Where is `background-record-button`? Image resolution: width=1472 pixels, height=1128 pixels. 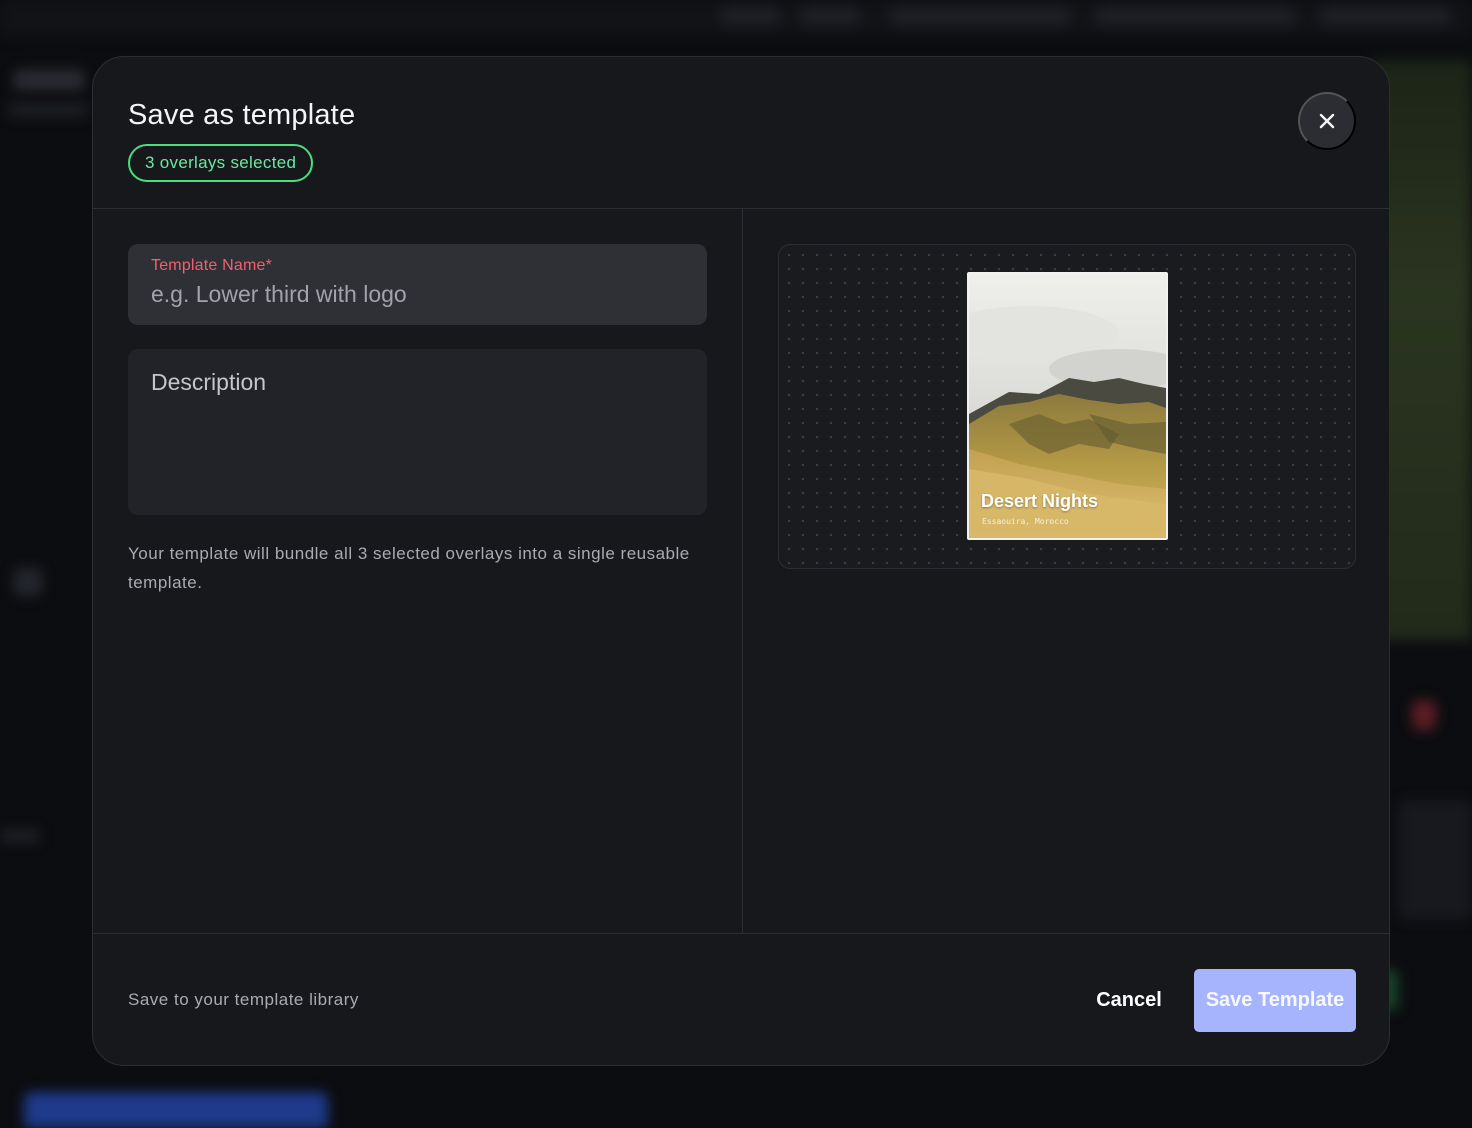
background-record-button is located at coordinates (1424, 715).